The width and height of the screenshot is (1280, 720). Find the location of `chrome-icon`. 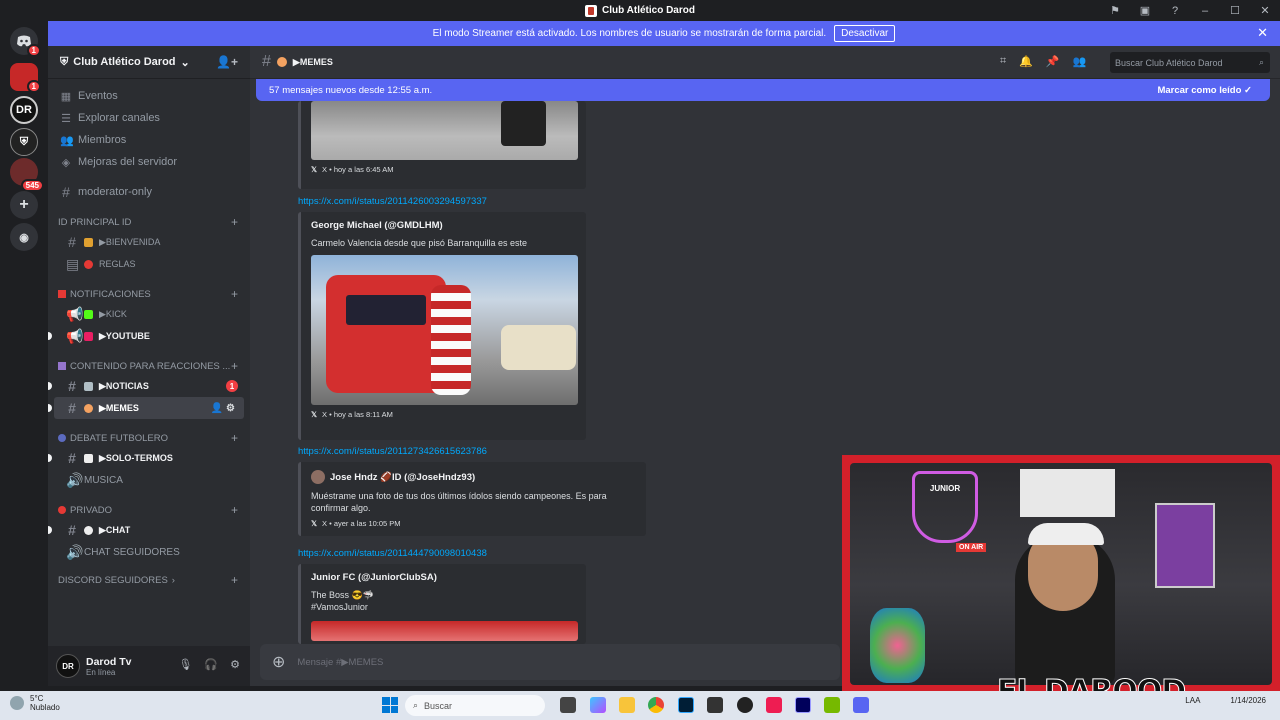

chrome-icon is located at coordinates (656, 705).